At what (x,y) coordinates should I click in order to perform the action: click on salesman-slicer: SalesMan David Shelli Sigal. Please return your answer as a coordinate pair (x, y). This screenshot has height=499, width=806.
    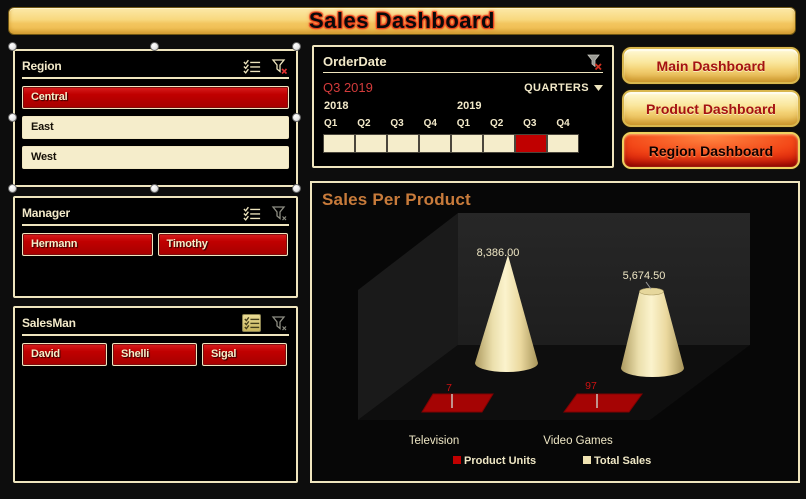
    Looking at the image, I should click on (155, 394).